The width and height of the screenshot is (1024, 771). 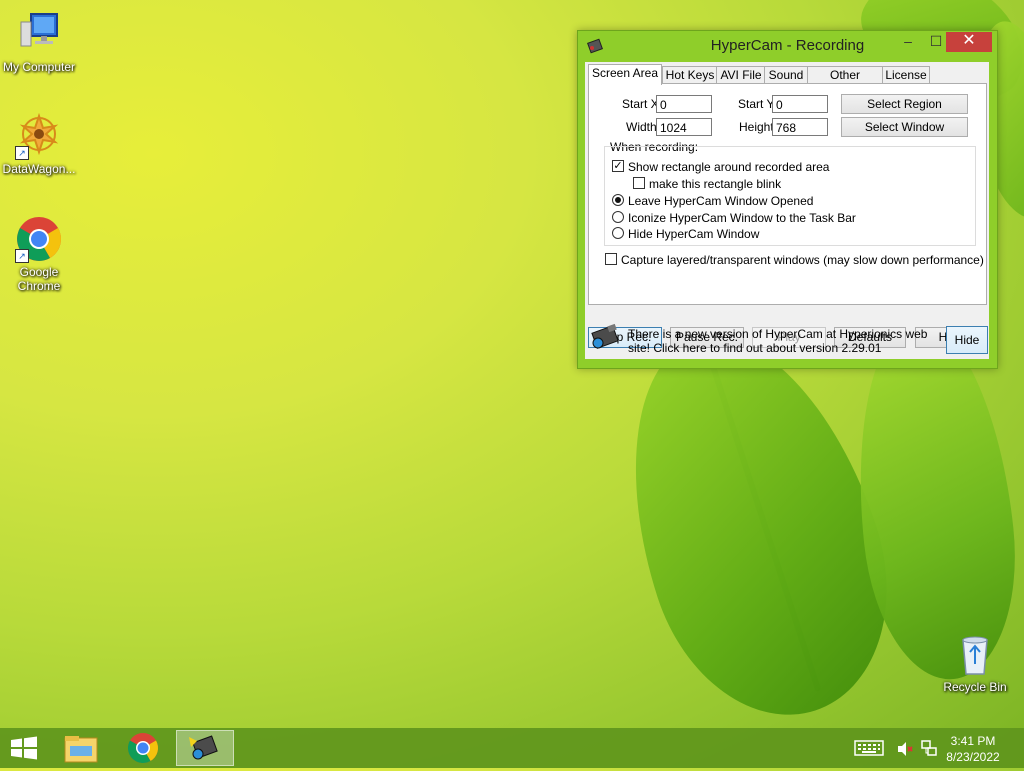 I want to click on network-icon, so click(x=929, y=748).